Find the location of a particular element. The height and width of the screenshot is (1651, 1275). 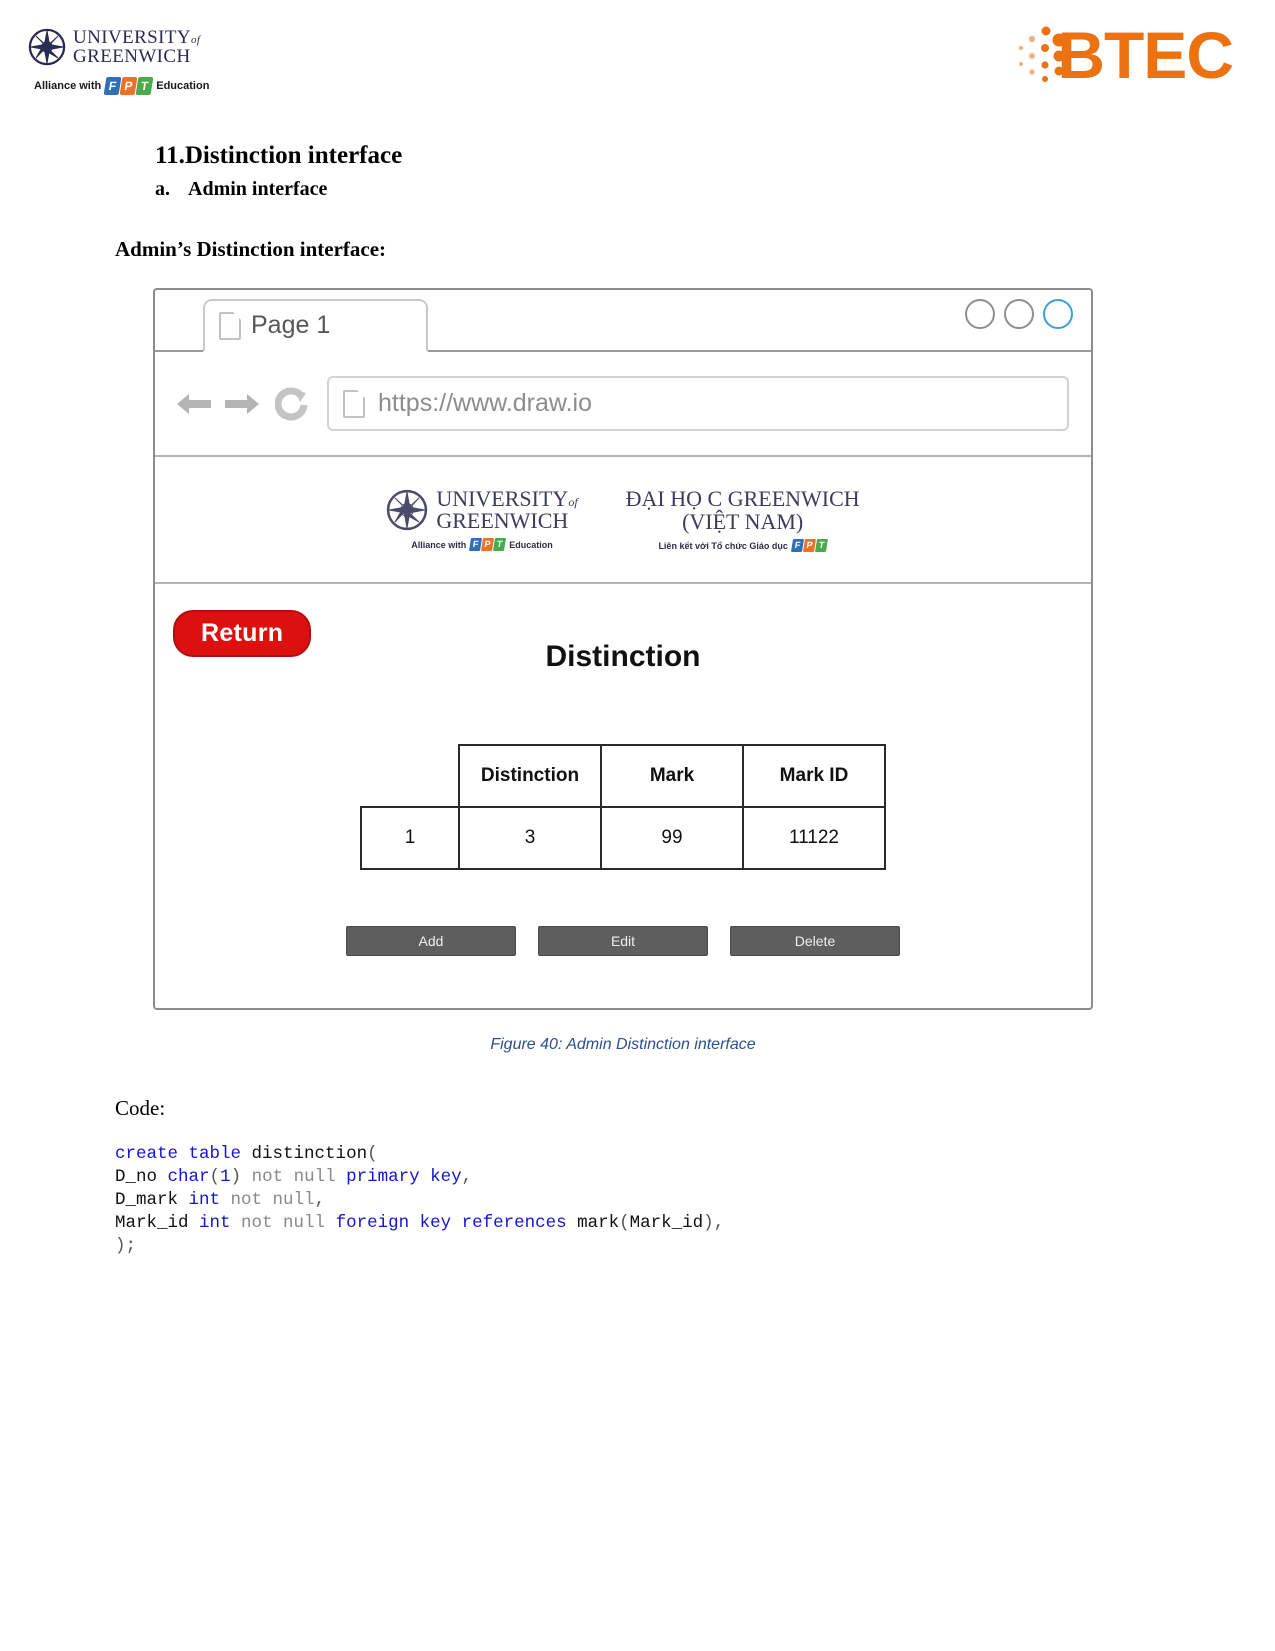

reload-icon is located at coordinates (292, 404).